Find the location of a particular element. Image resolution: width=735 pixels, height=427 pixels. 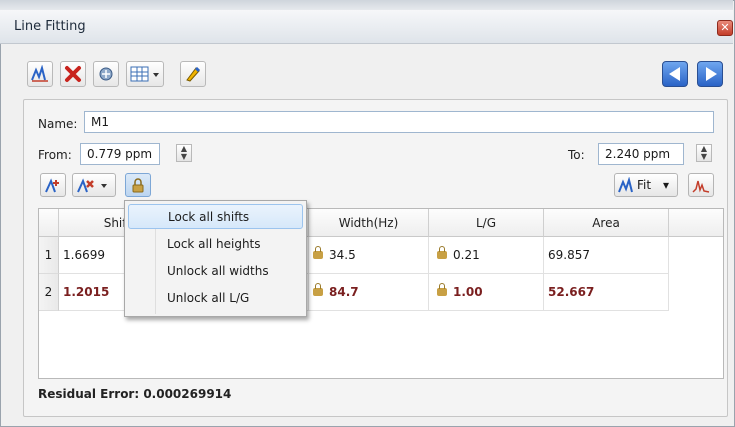

fit-button: Fit ▾ is located at coordinates (646, 185).